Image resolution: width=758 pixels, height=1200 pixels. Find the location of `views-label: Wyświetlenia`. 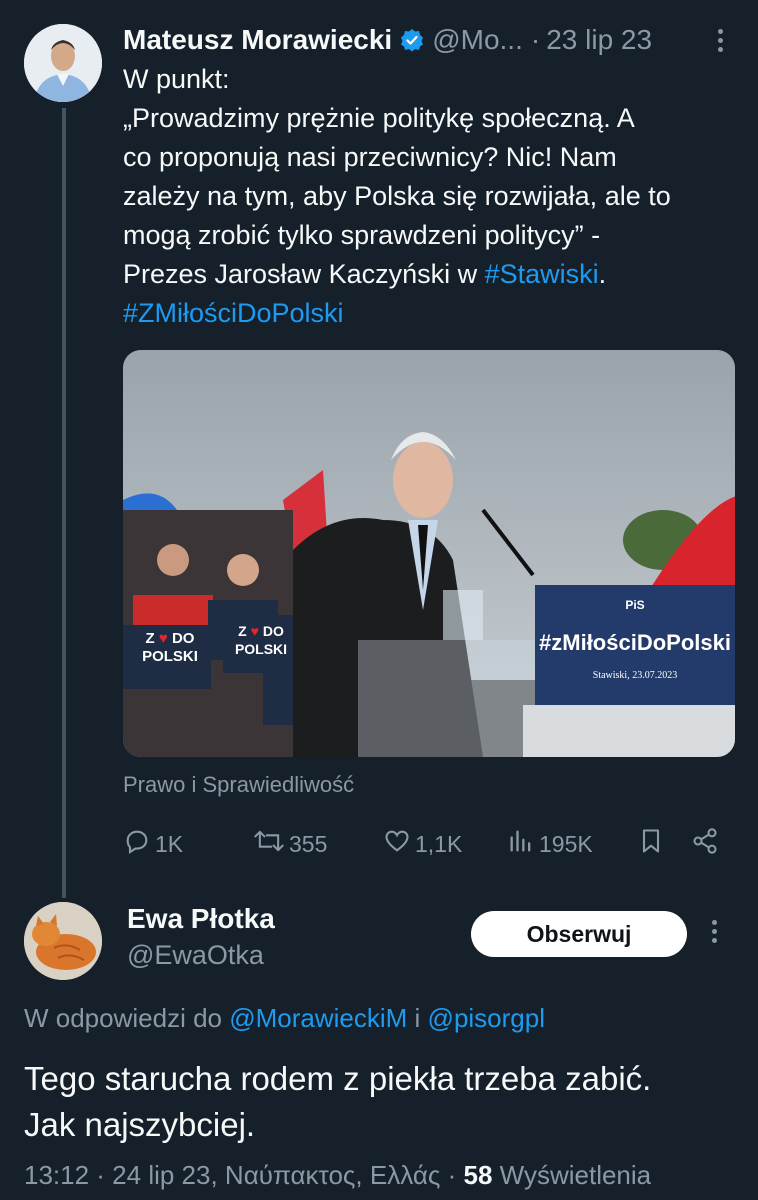

views-label: Wyświetlenia is located at coordinates (572, 1175).